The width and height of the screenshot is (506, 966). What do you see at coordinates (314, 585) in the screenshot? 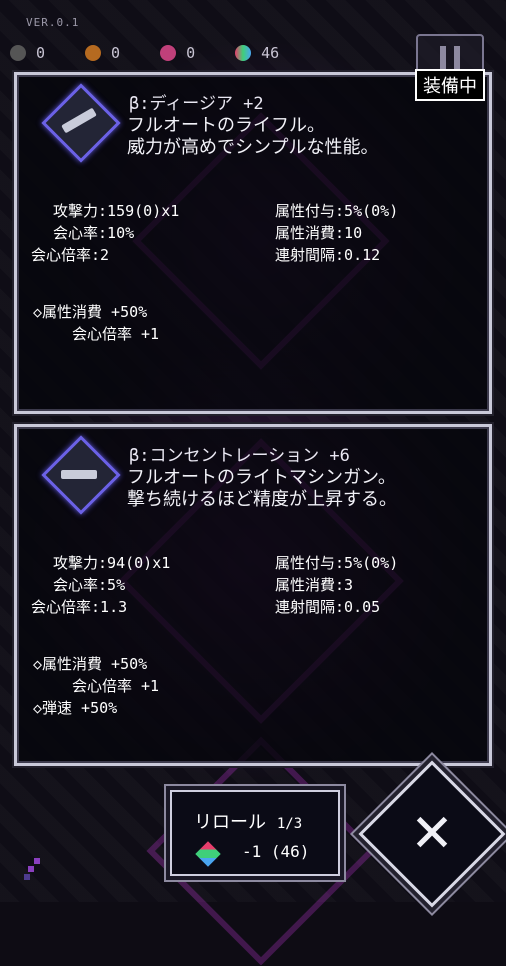
I see `stat-element-cost: 属性消費:3` at bounding box center [314, 585].